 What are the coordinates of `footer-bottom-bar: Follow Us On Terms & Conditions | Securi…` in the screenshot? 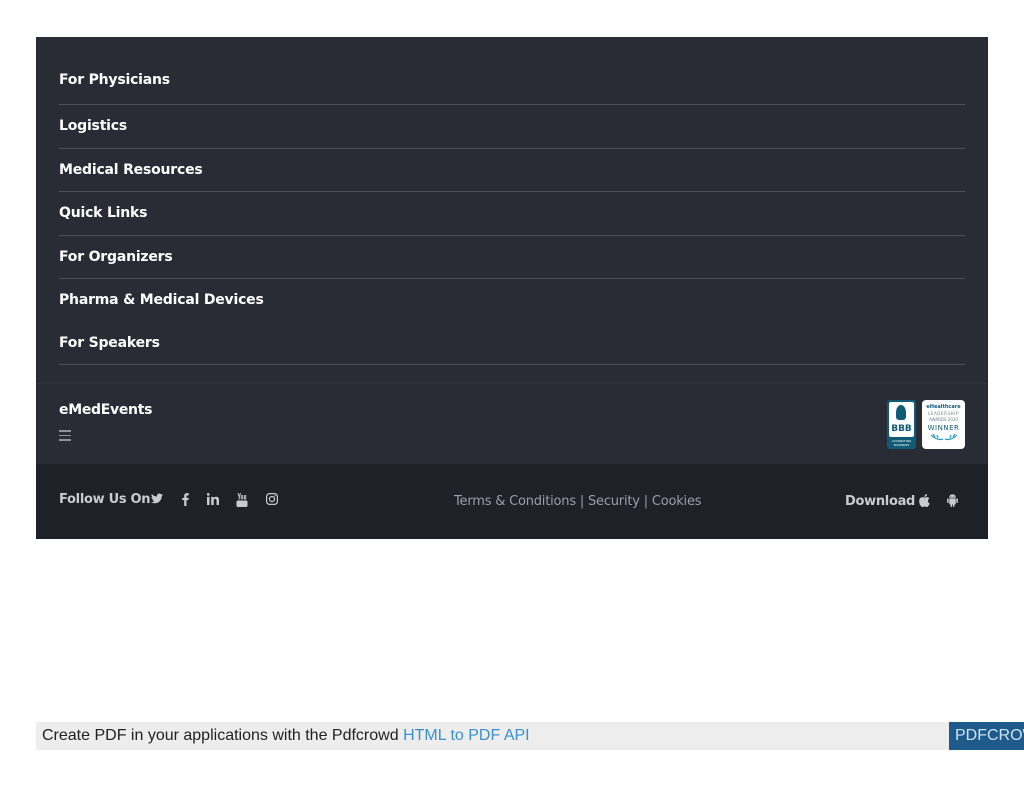 It's located at (512, 501).